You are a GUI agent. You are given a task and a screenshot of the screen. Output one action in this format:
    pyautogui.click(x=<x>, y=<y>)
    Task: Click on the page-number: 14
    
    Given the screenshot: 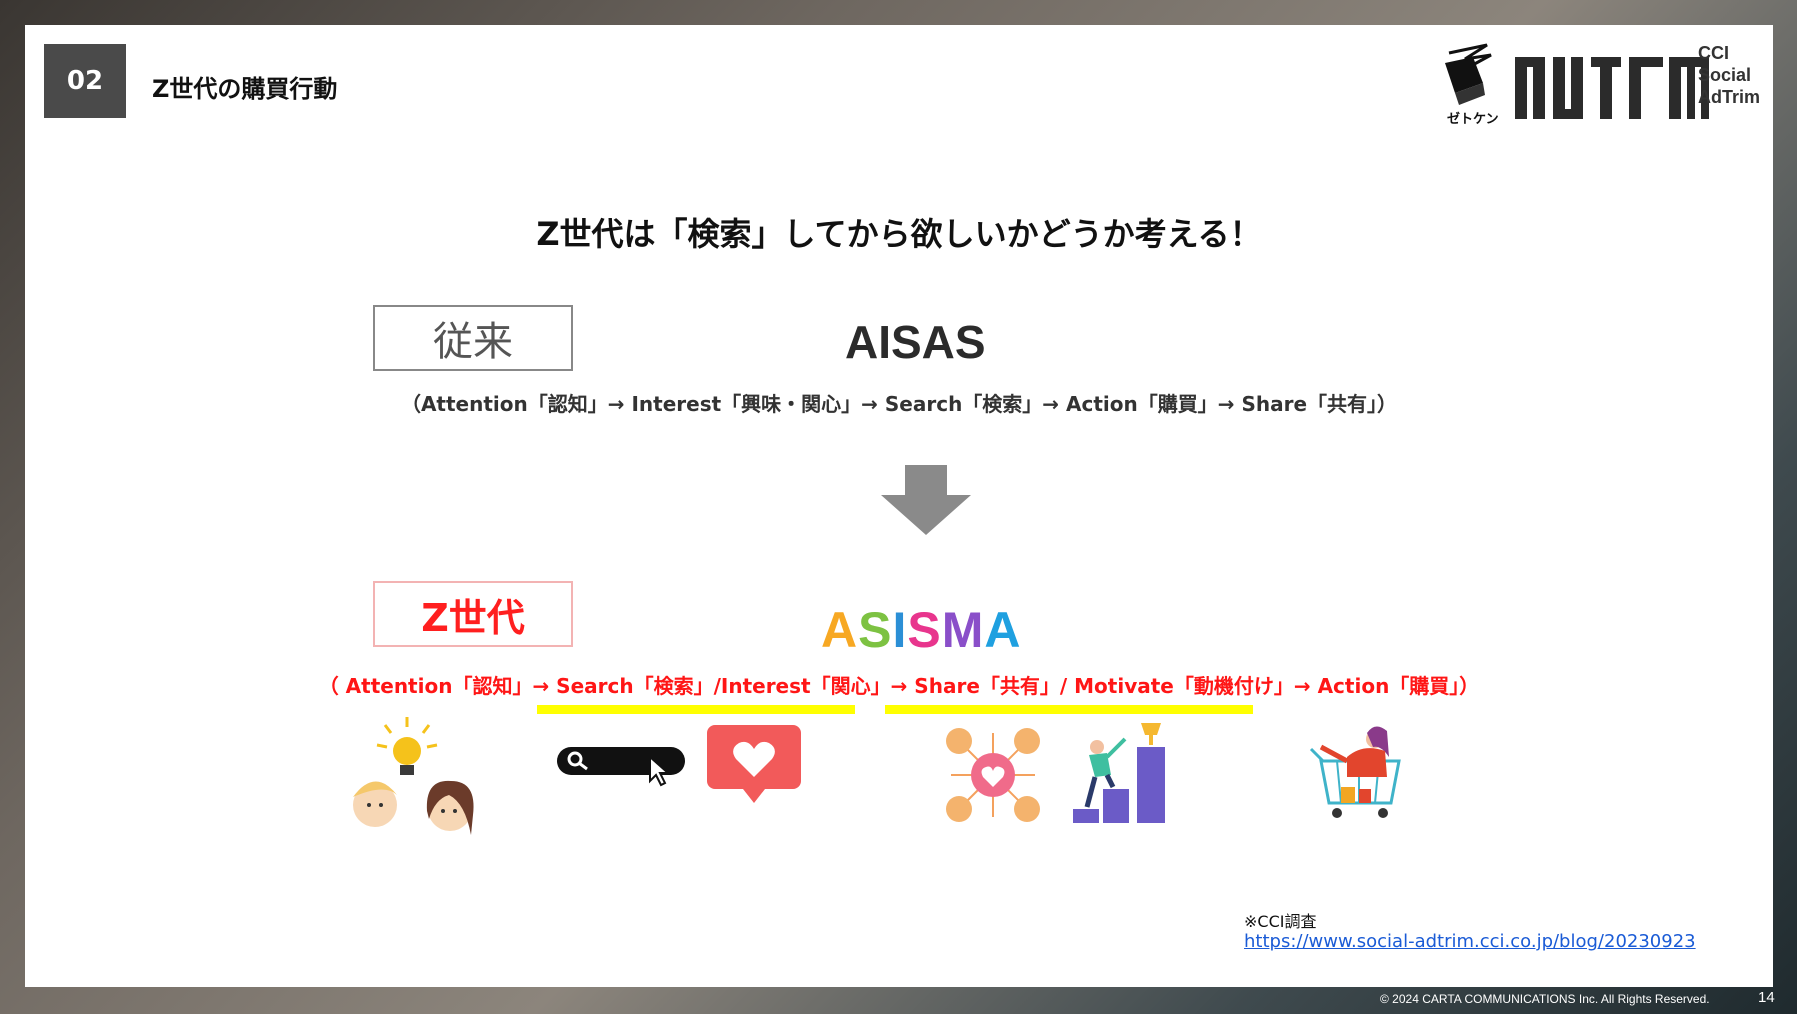 What is the action you would take?
    pyautogui.click(x=1766, y=997)
    